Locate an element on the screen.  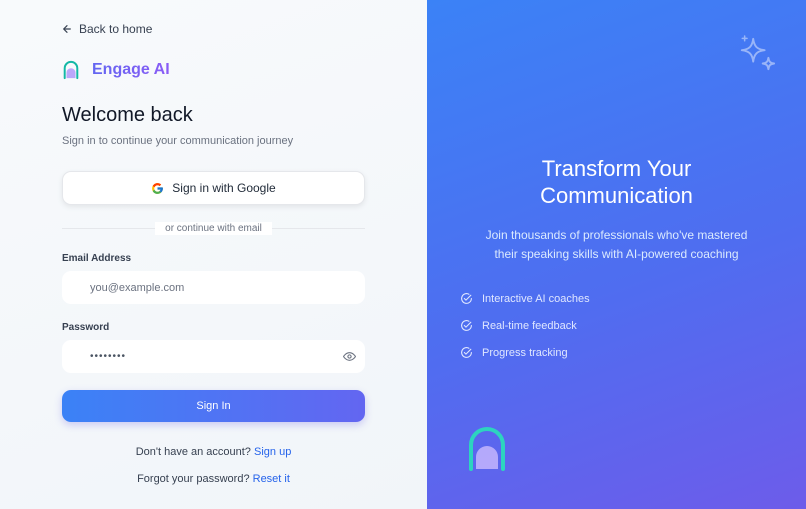
brand-name: Engage AI is located at coordinates (131, 69).